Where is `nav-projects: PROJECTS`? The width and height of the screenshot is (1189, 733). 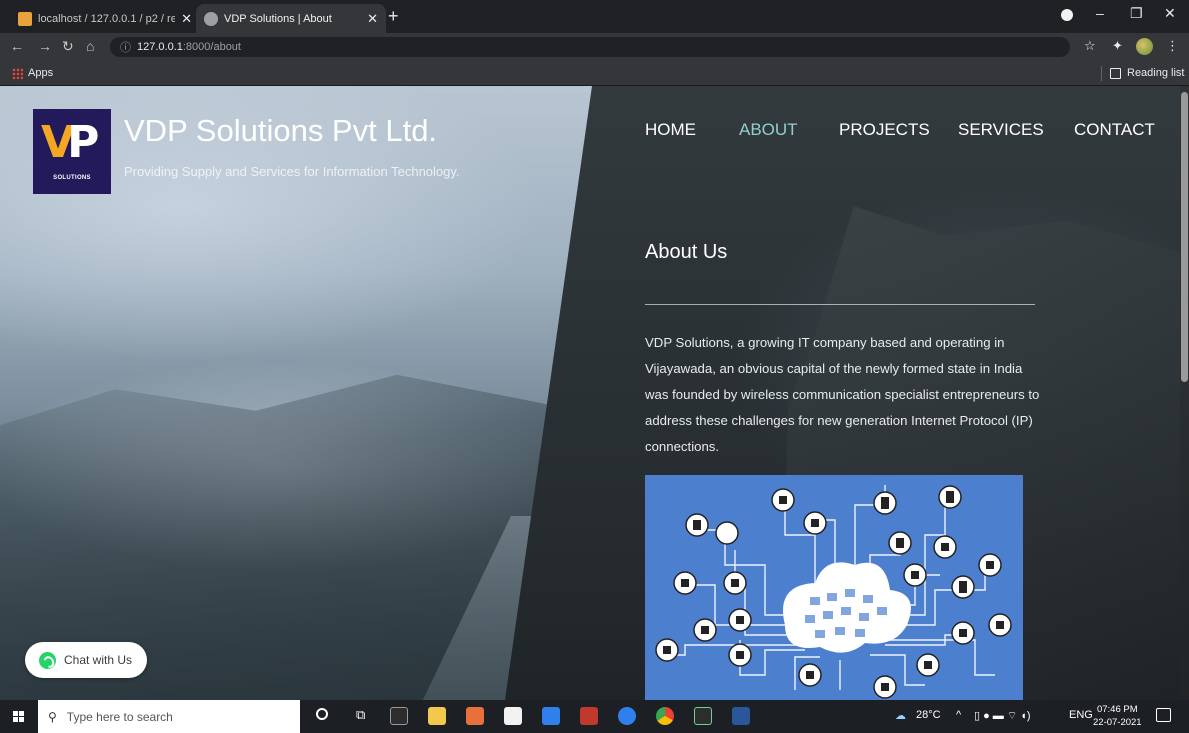 nav-projects: PROJECTS is located at coordinates (884, 130).